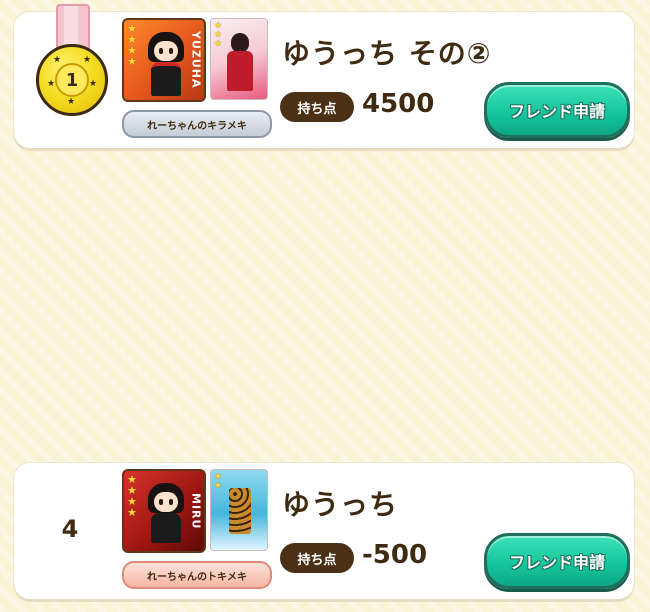  Describe the element at coordinates (398, 104) in the screenshot. I see `points-value: 4500` at that location.